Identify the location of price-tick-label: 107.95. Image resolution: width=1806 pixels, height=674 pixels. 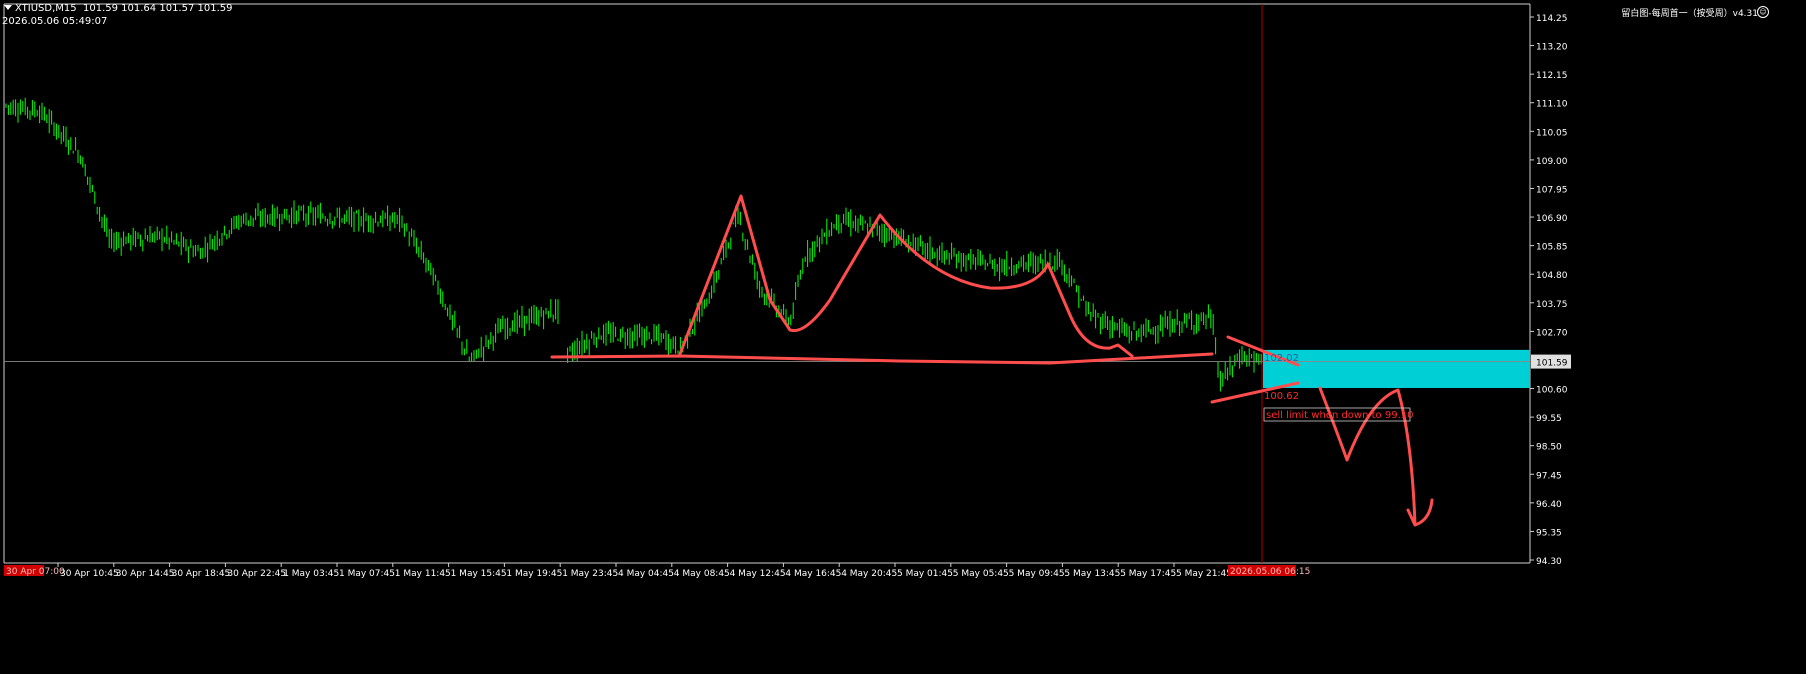
(1552, 190).